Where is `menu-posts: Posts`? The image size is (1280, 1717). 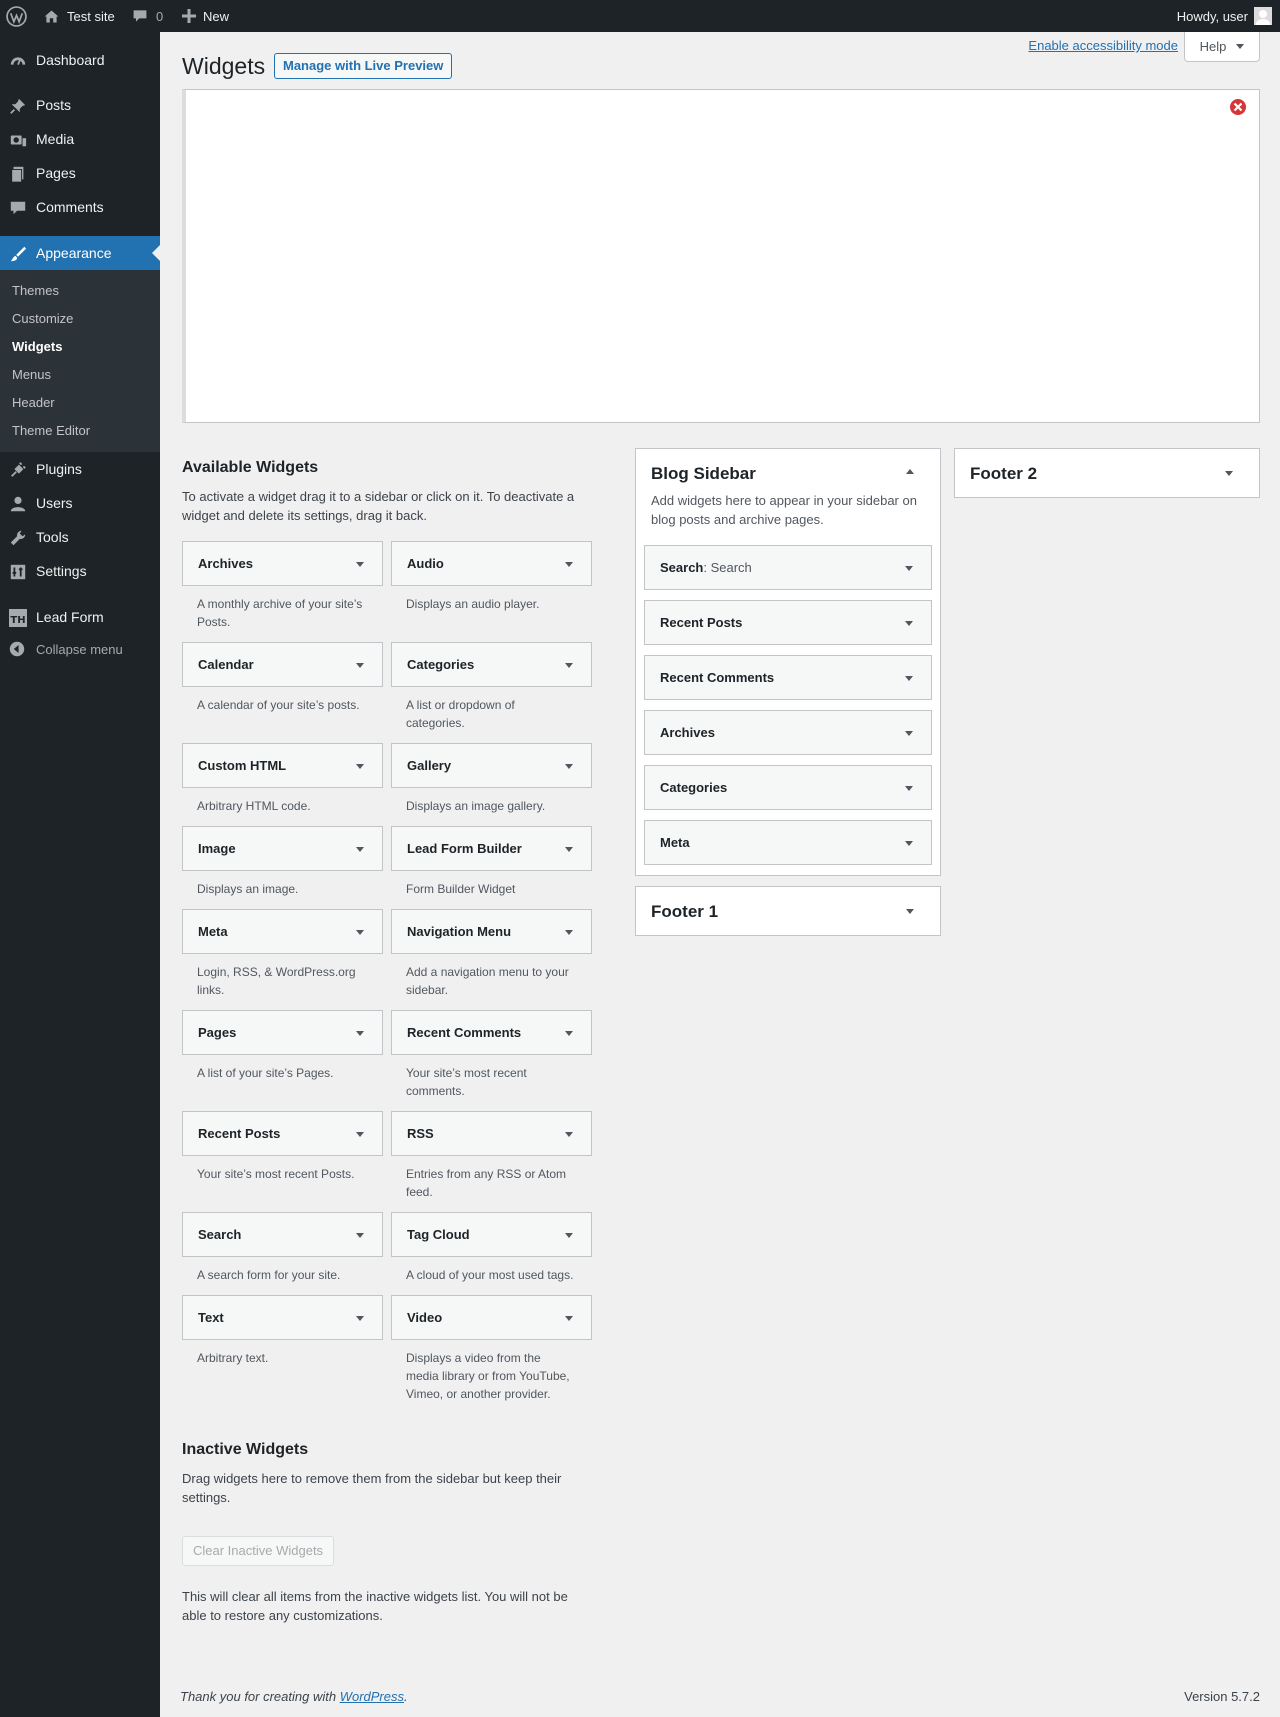
menu-posts: Posts is located at coordinates (80, 105).